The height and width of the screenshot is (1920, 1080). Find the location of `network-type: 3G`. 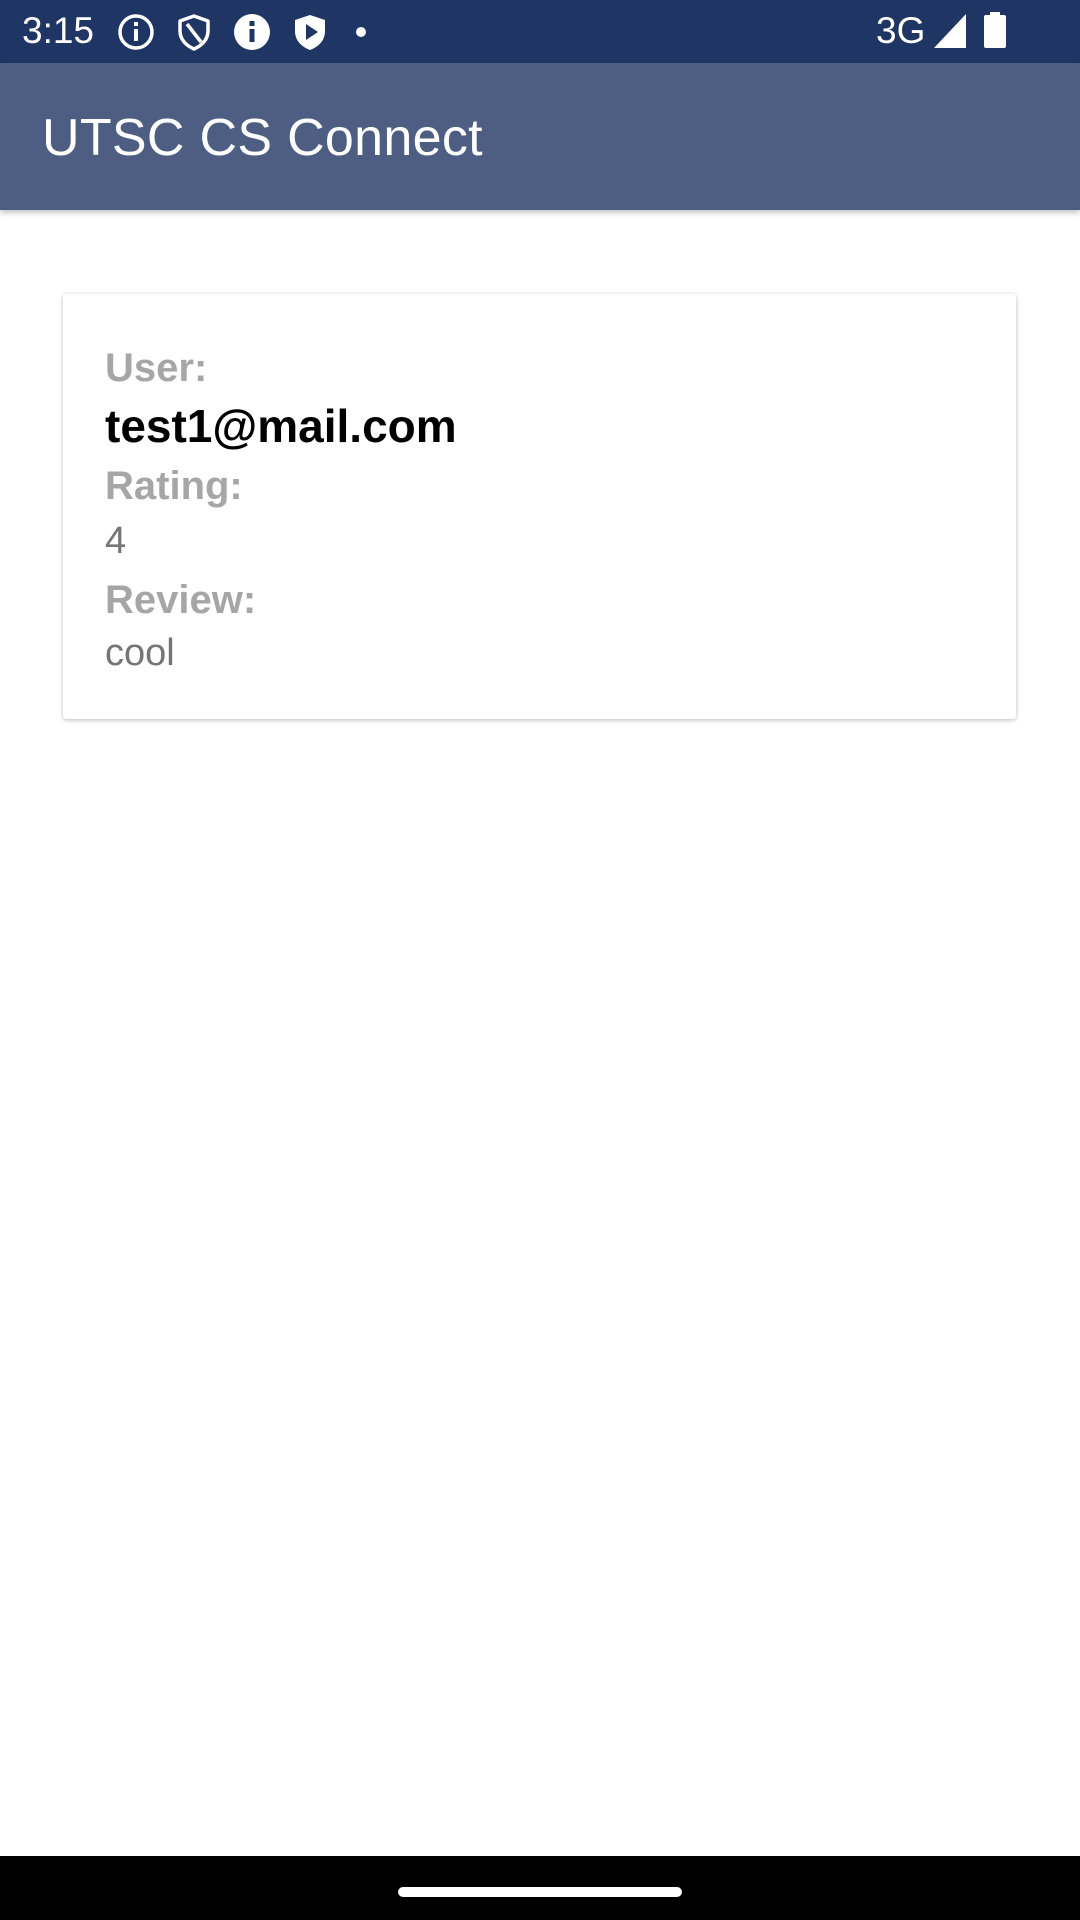

network-type: 3G is located at coordinates (901, 30).